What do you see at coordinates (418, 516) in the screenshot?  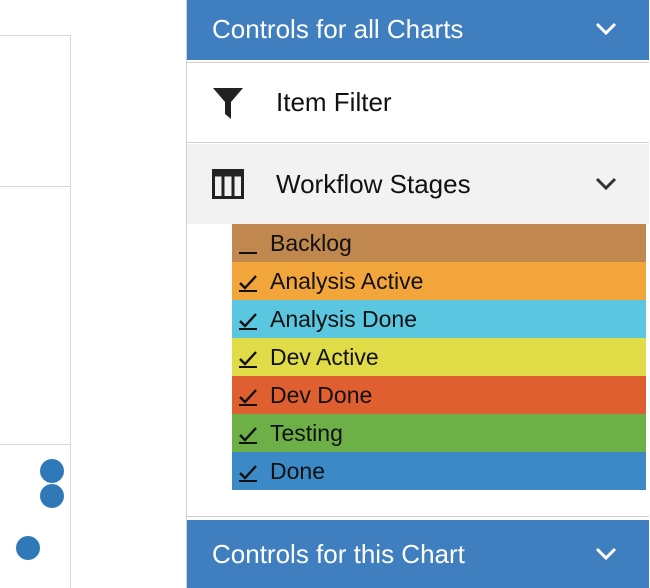 I see `divider` at bounding box center [418, 516].